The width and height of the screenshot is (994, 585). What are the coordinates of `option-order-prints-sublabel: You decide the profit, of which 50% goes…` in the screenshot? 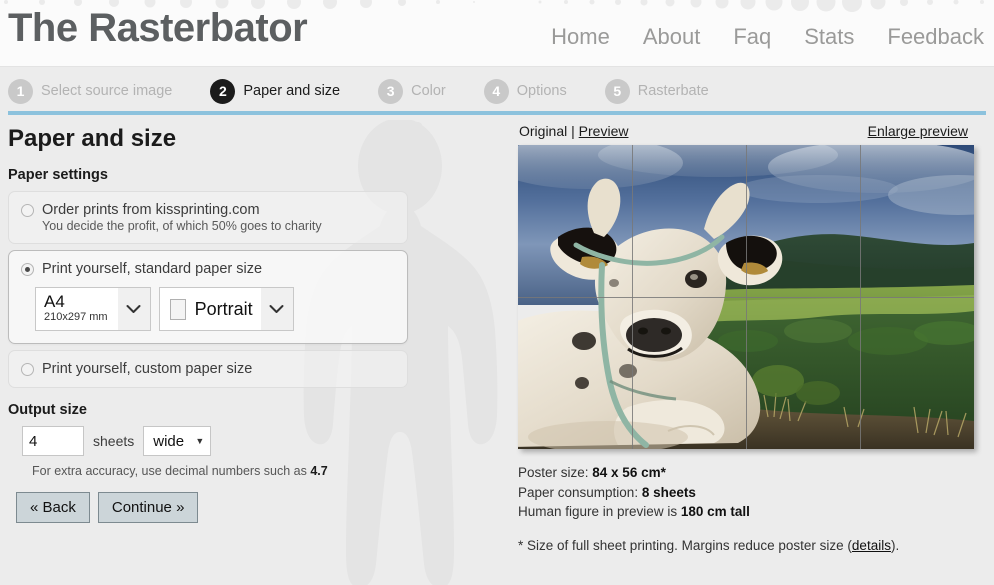 It's located at (182, 226).